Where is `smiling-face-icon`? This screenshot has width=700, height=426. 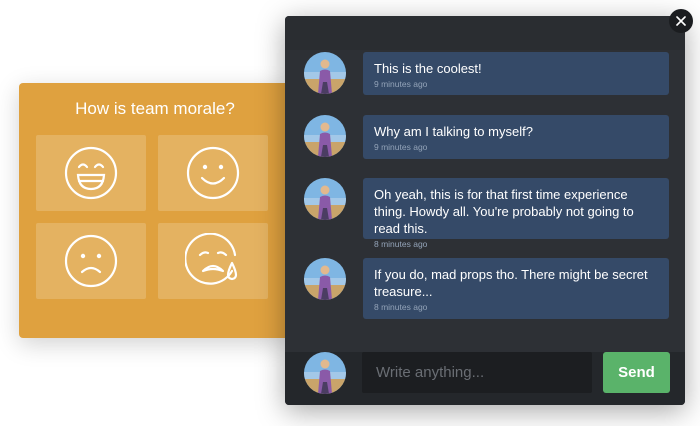
smiling-face-icon is located at coordinates (213, 173).